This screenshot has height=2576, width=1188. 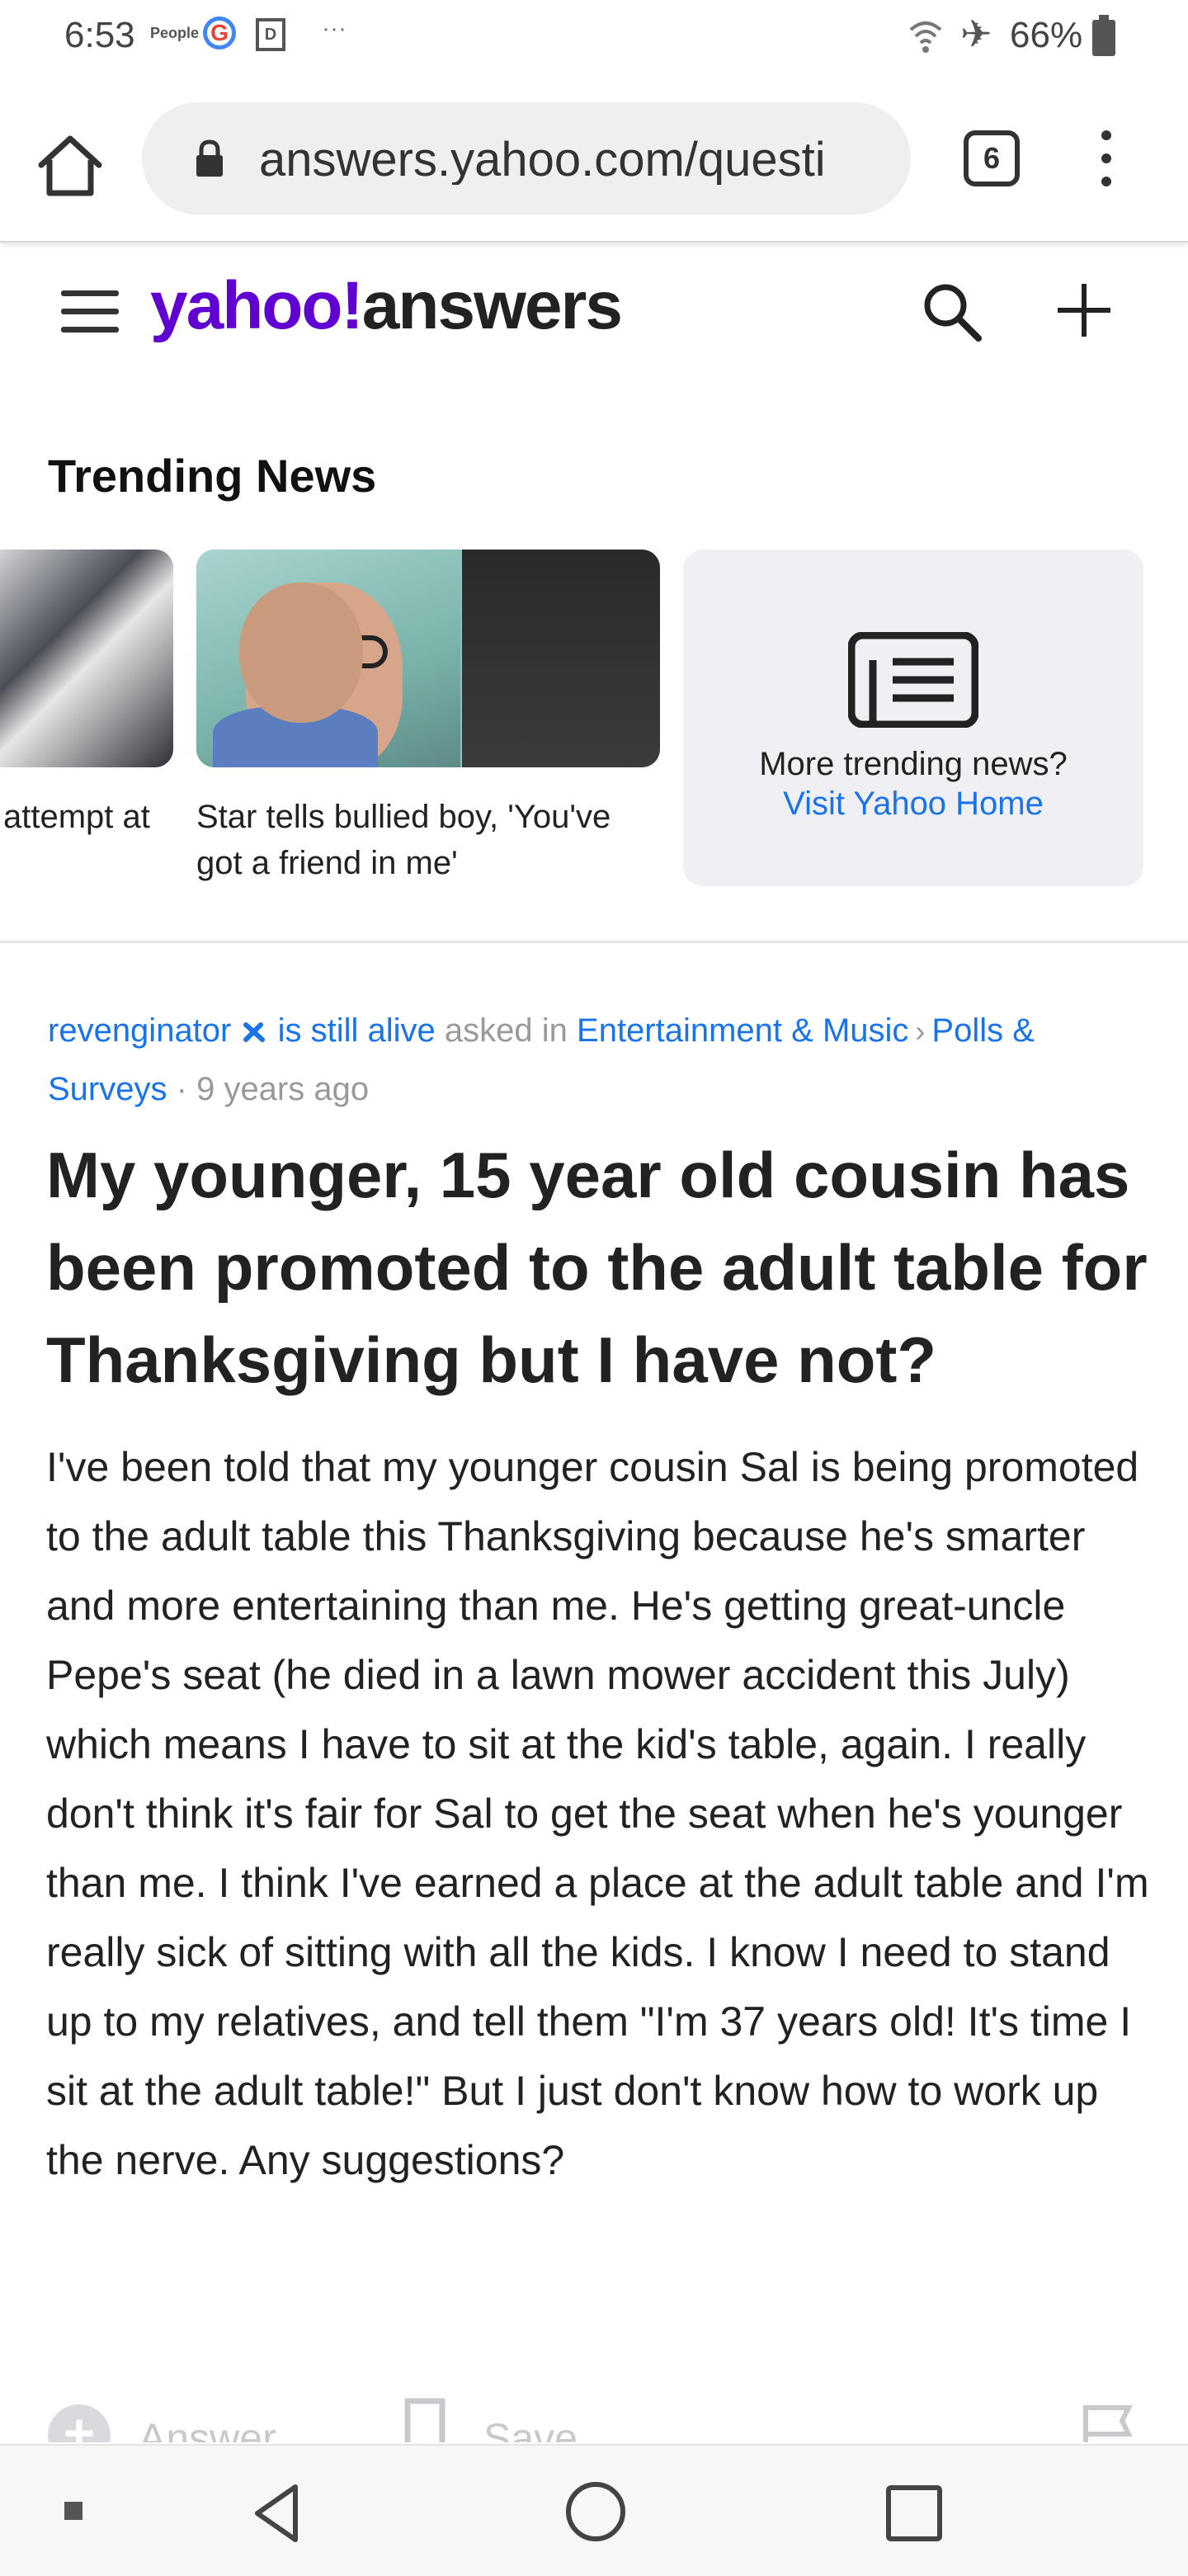 I want to click on airplane-mode-icon: ✈, so click(x=976, y=33).